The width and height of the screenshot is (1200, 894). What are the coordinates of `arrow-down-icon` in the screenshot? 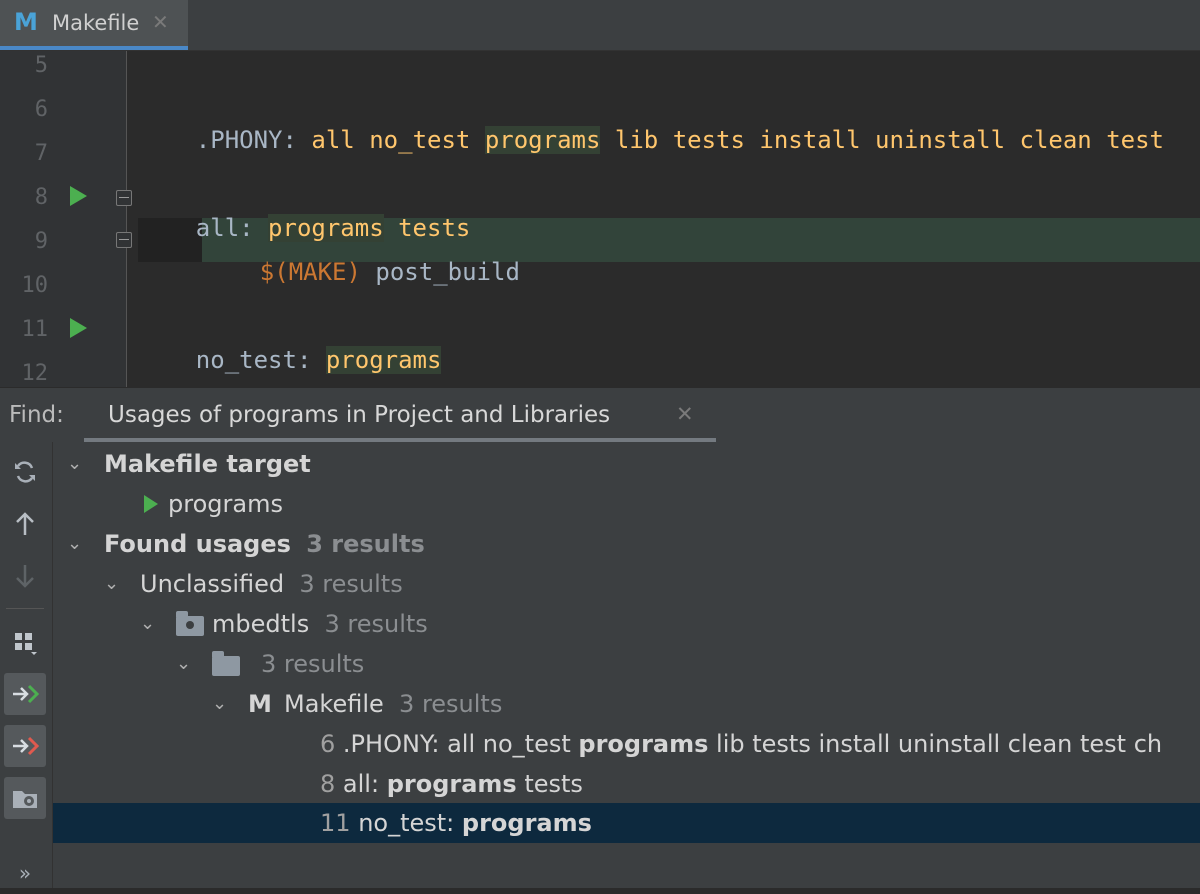 It's located at (25, 576).